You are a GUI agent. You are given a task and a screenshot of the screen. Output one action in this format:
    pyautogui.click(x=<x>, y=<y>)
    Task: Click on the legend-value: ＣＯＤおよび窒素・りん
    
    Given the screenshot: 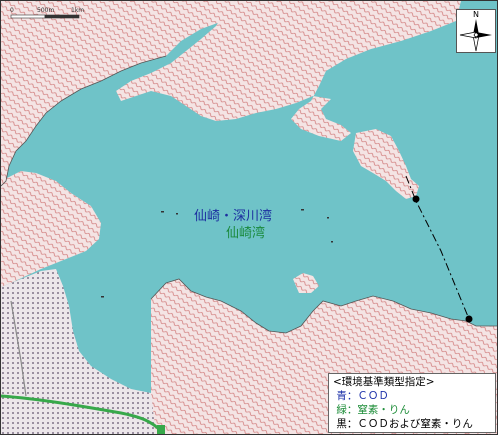 What is the action you would take?
    pyautogui.click(x=415, y=424)
    